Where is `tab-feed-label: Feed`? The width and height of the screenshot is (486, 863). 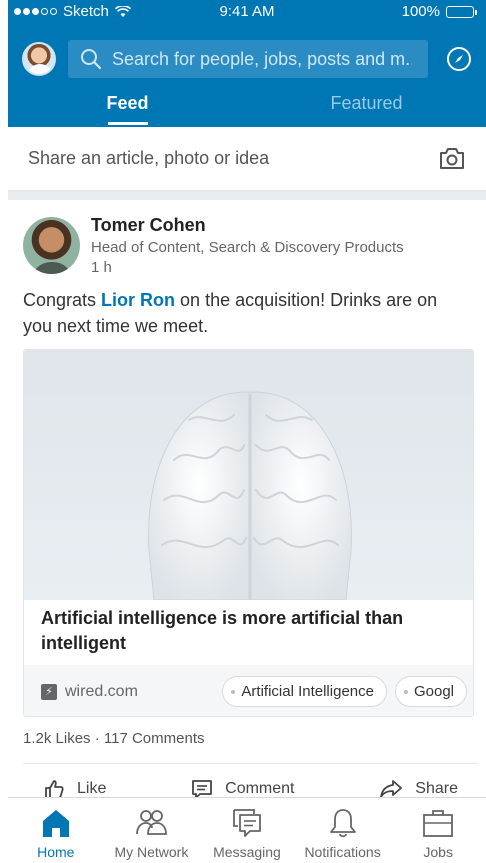
tab-feed-label: Feed is located at coordinates (127, 103).